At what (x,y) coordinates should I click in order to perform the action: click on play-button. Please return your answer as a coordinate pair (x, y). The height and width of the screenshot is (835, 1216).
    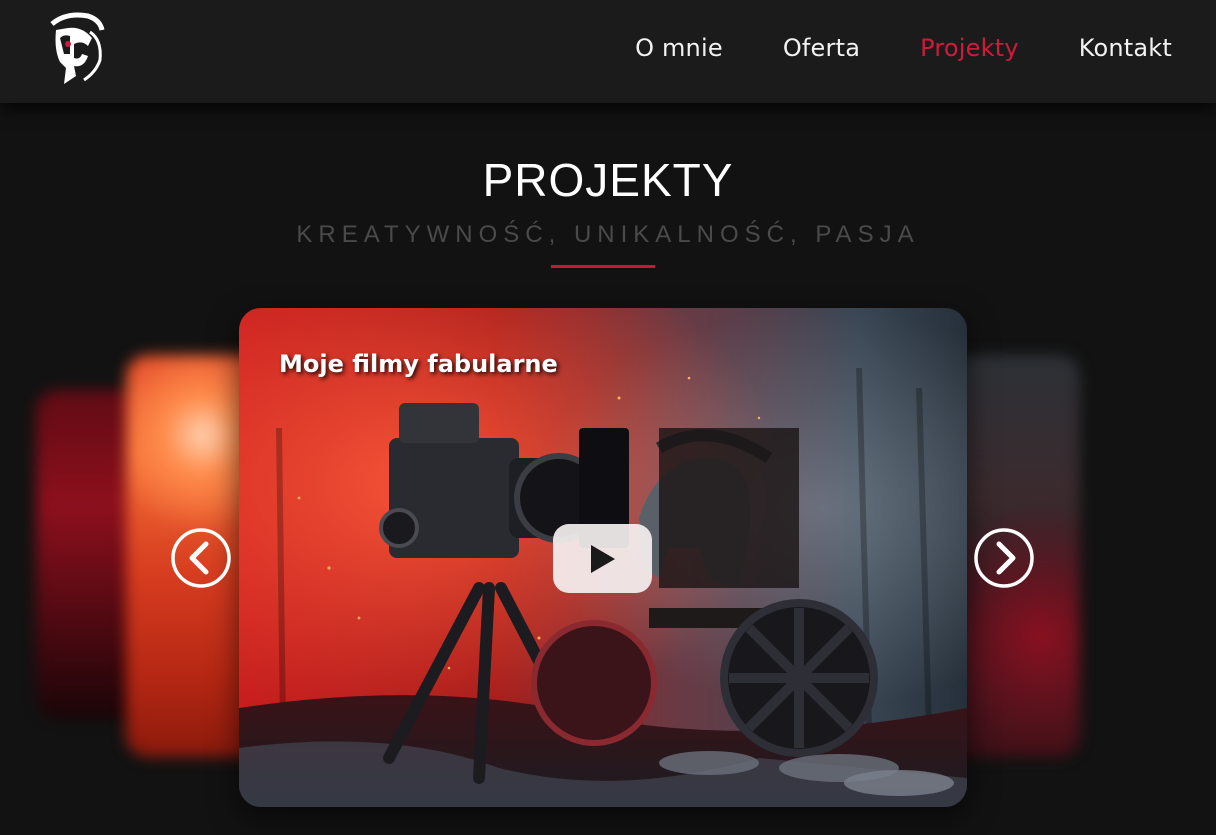
    Looking at the image, I should click on (602, 558).